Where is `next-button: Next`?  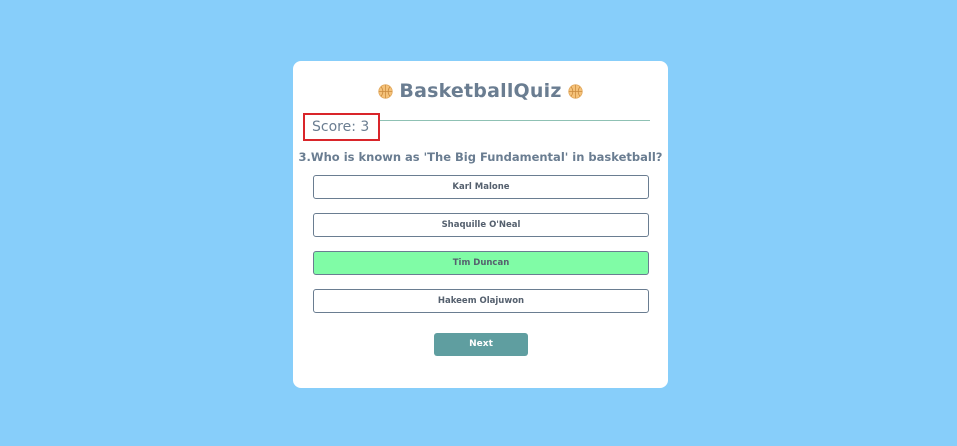
next-button: Next is located at coordinates (481, 344).